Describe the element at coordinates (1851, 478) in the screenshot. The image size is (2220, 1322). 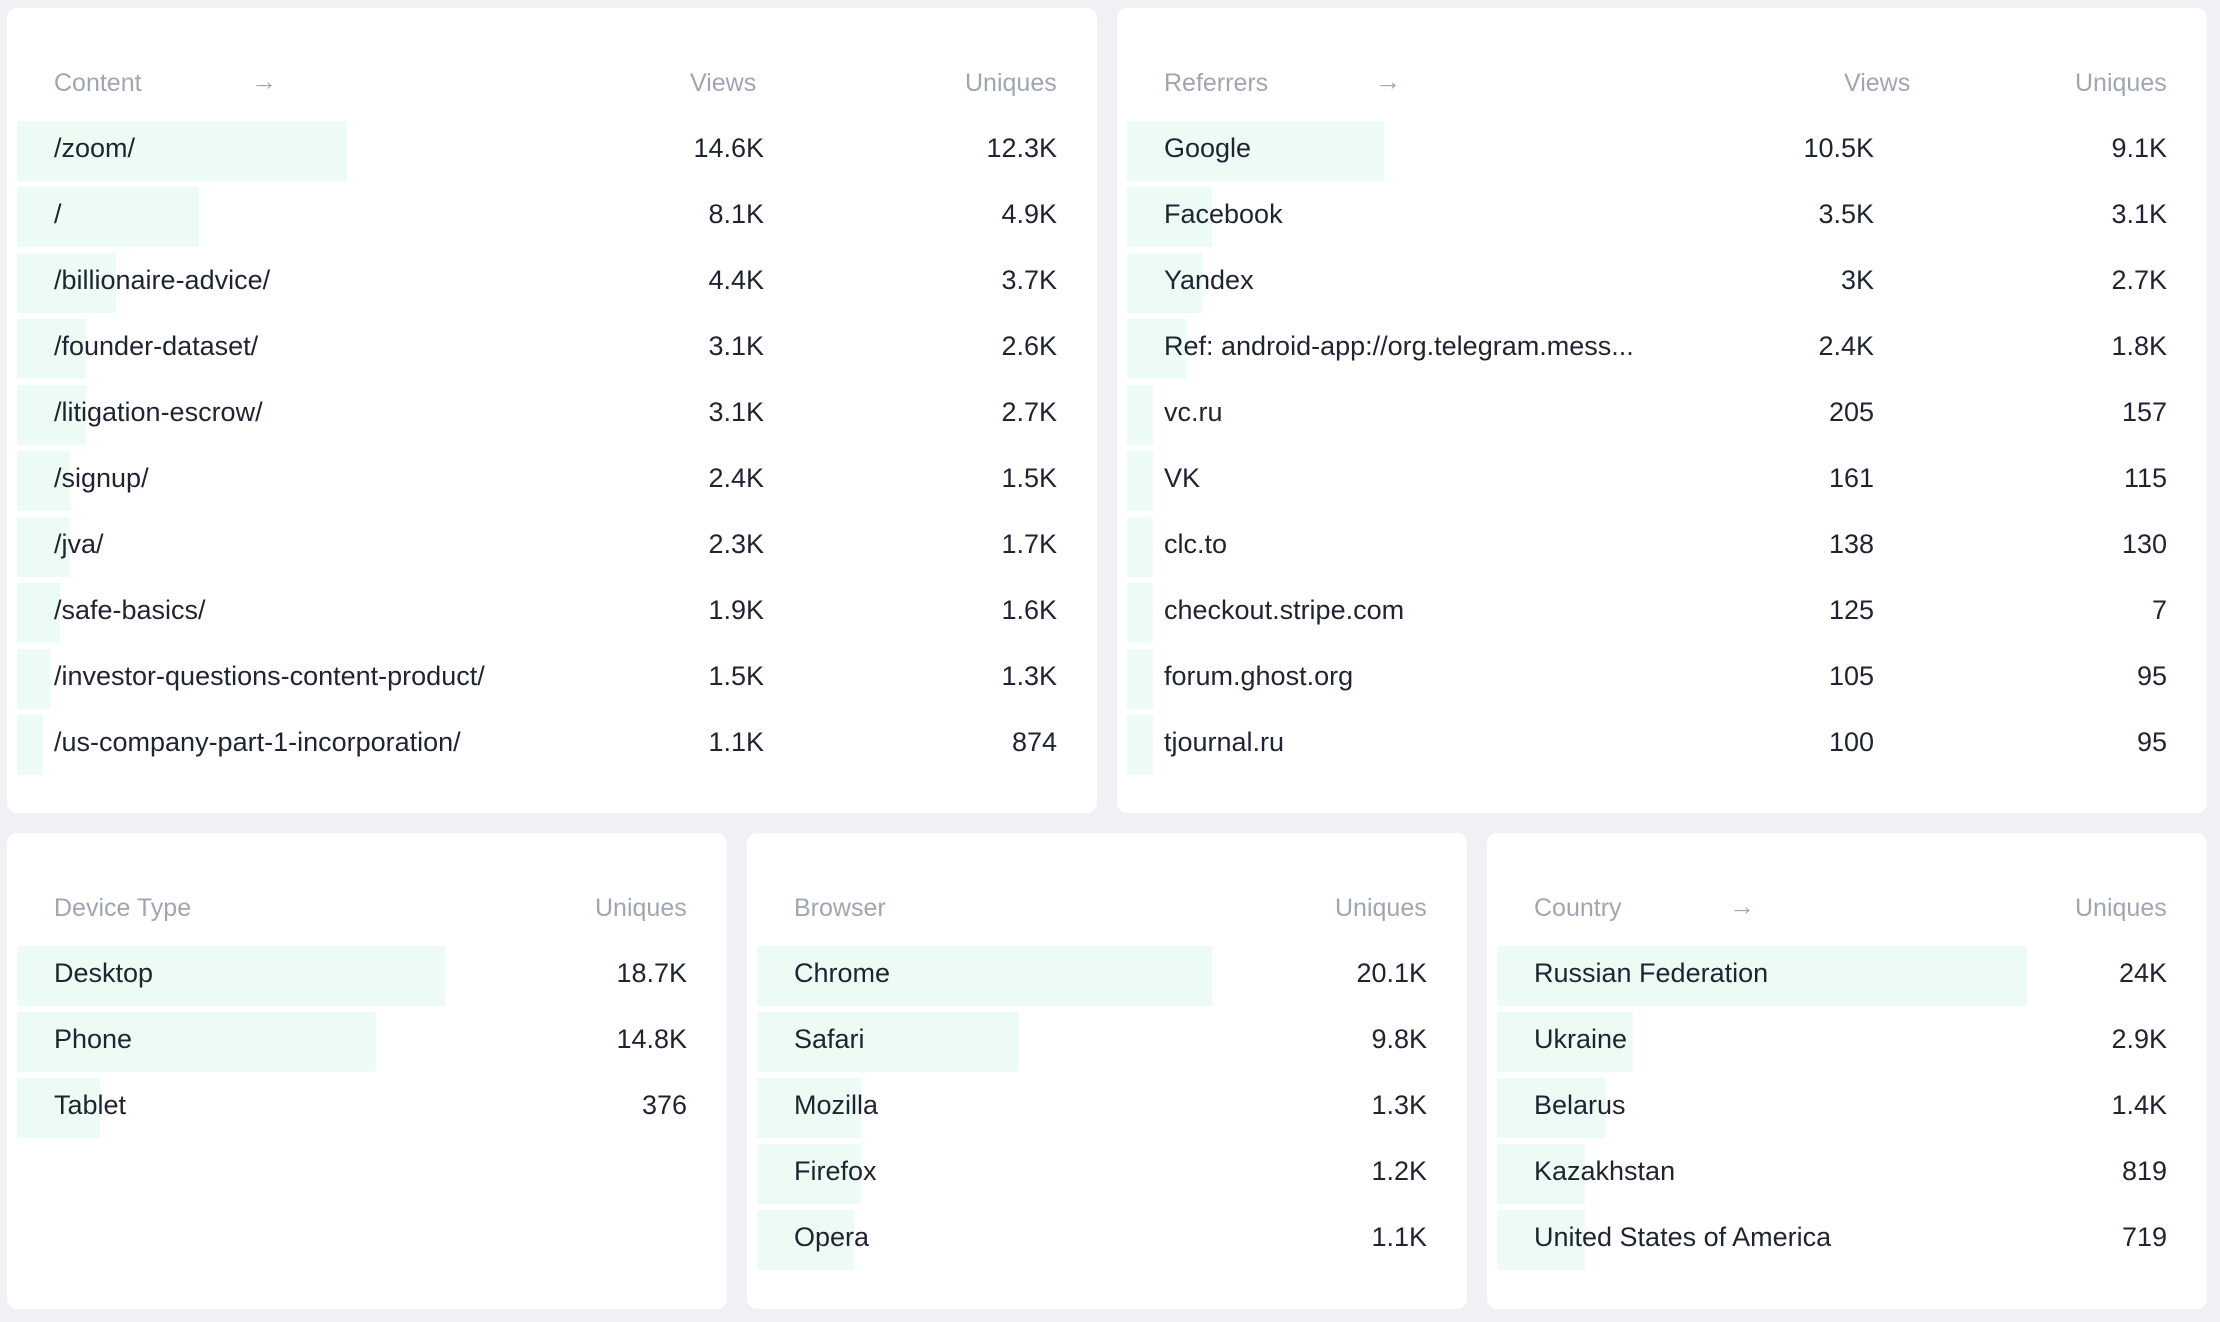
I see `views-value: 161` at that location.